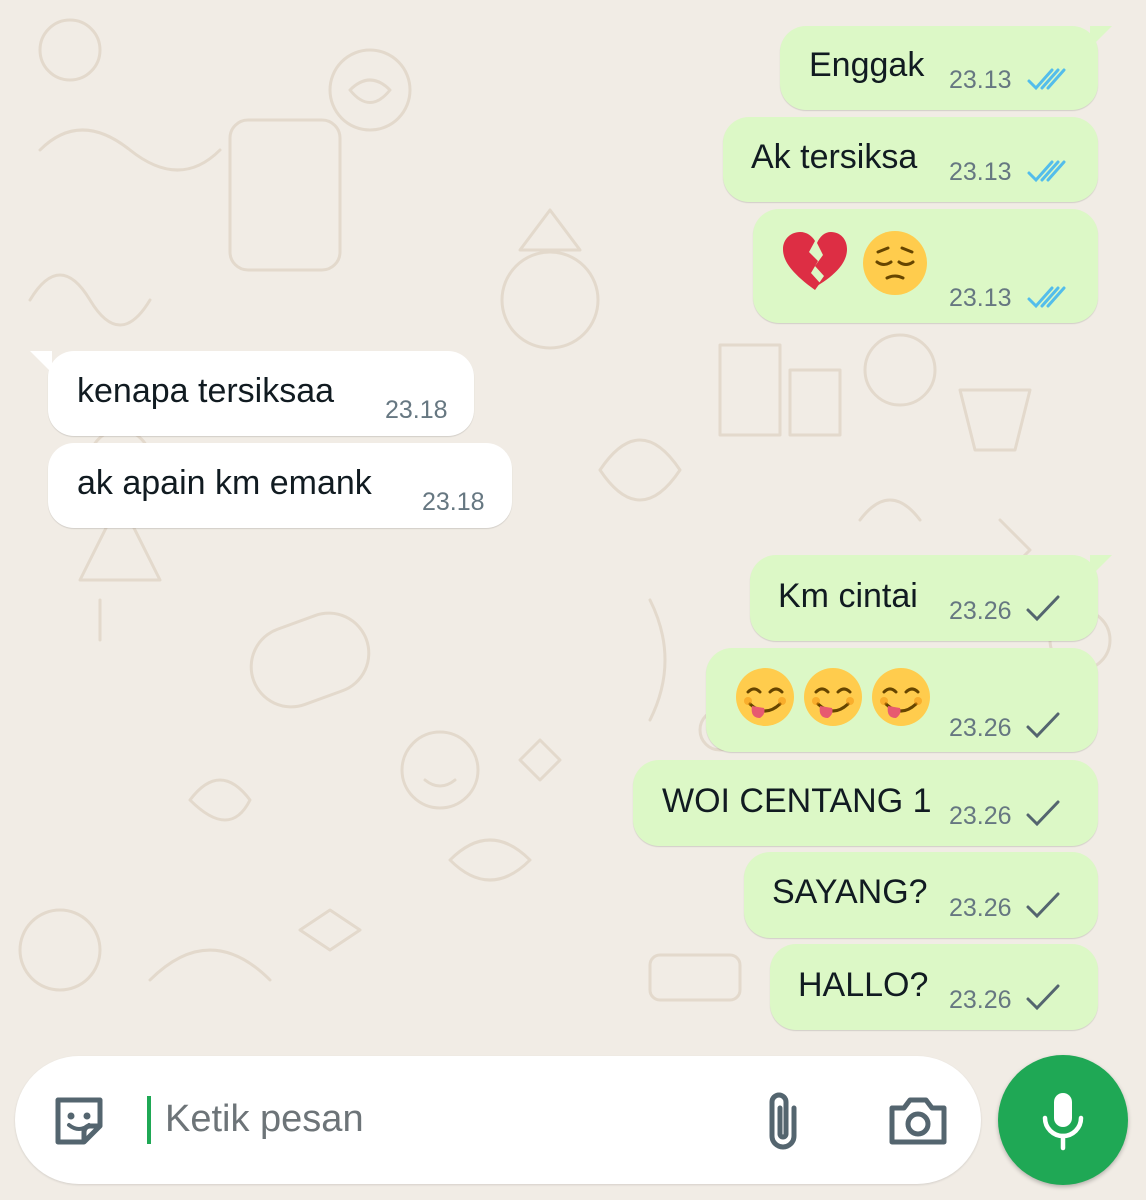  I want to click on mic-icon, so click(1063, 1122).